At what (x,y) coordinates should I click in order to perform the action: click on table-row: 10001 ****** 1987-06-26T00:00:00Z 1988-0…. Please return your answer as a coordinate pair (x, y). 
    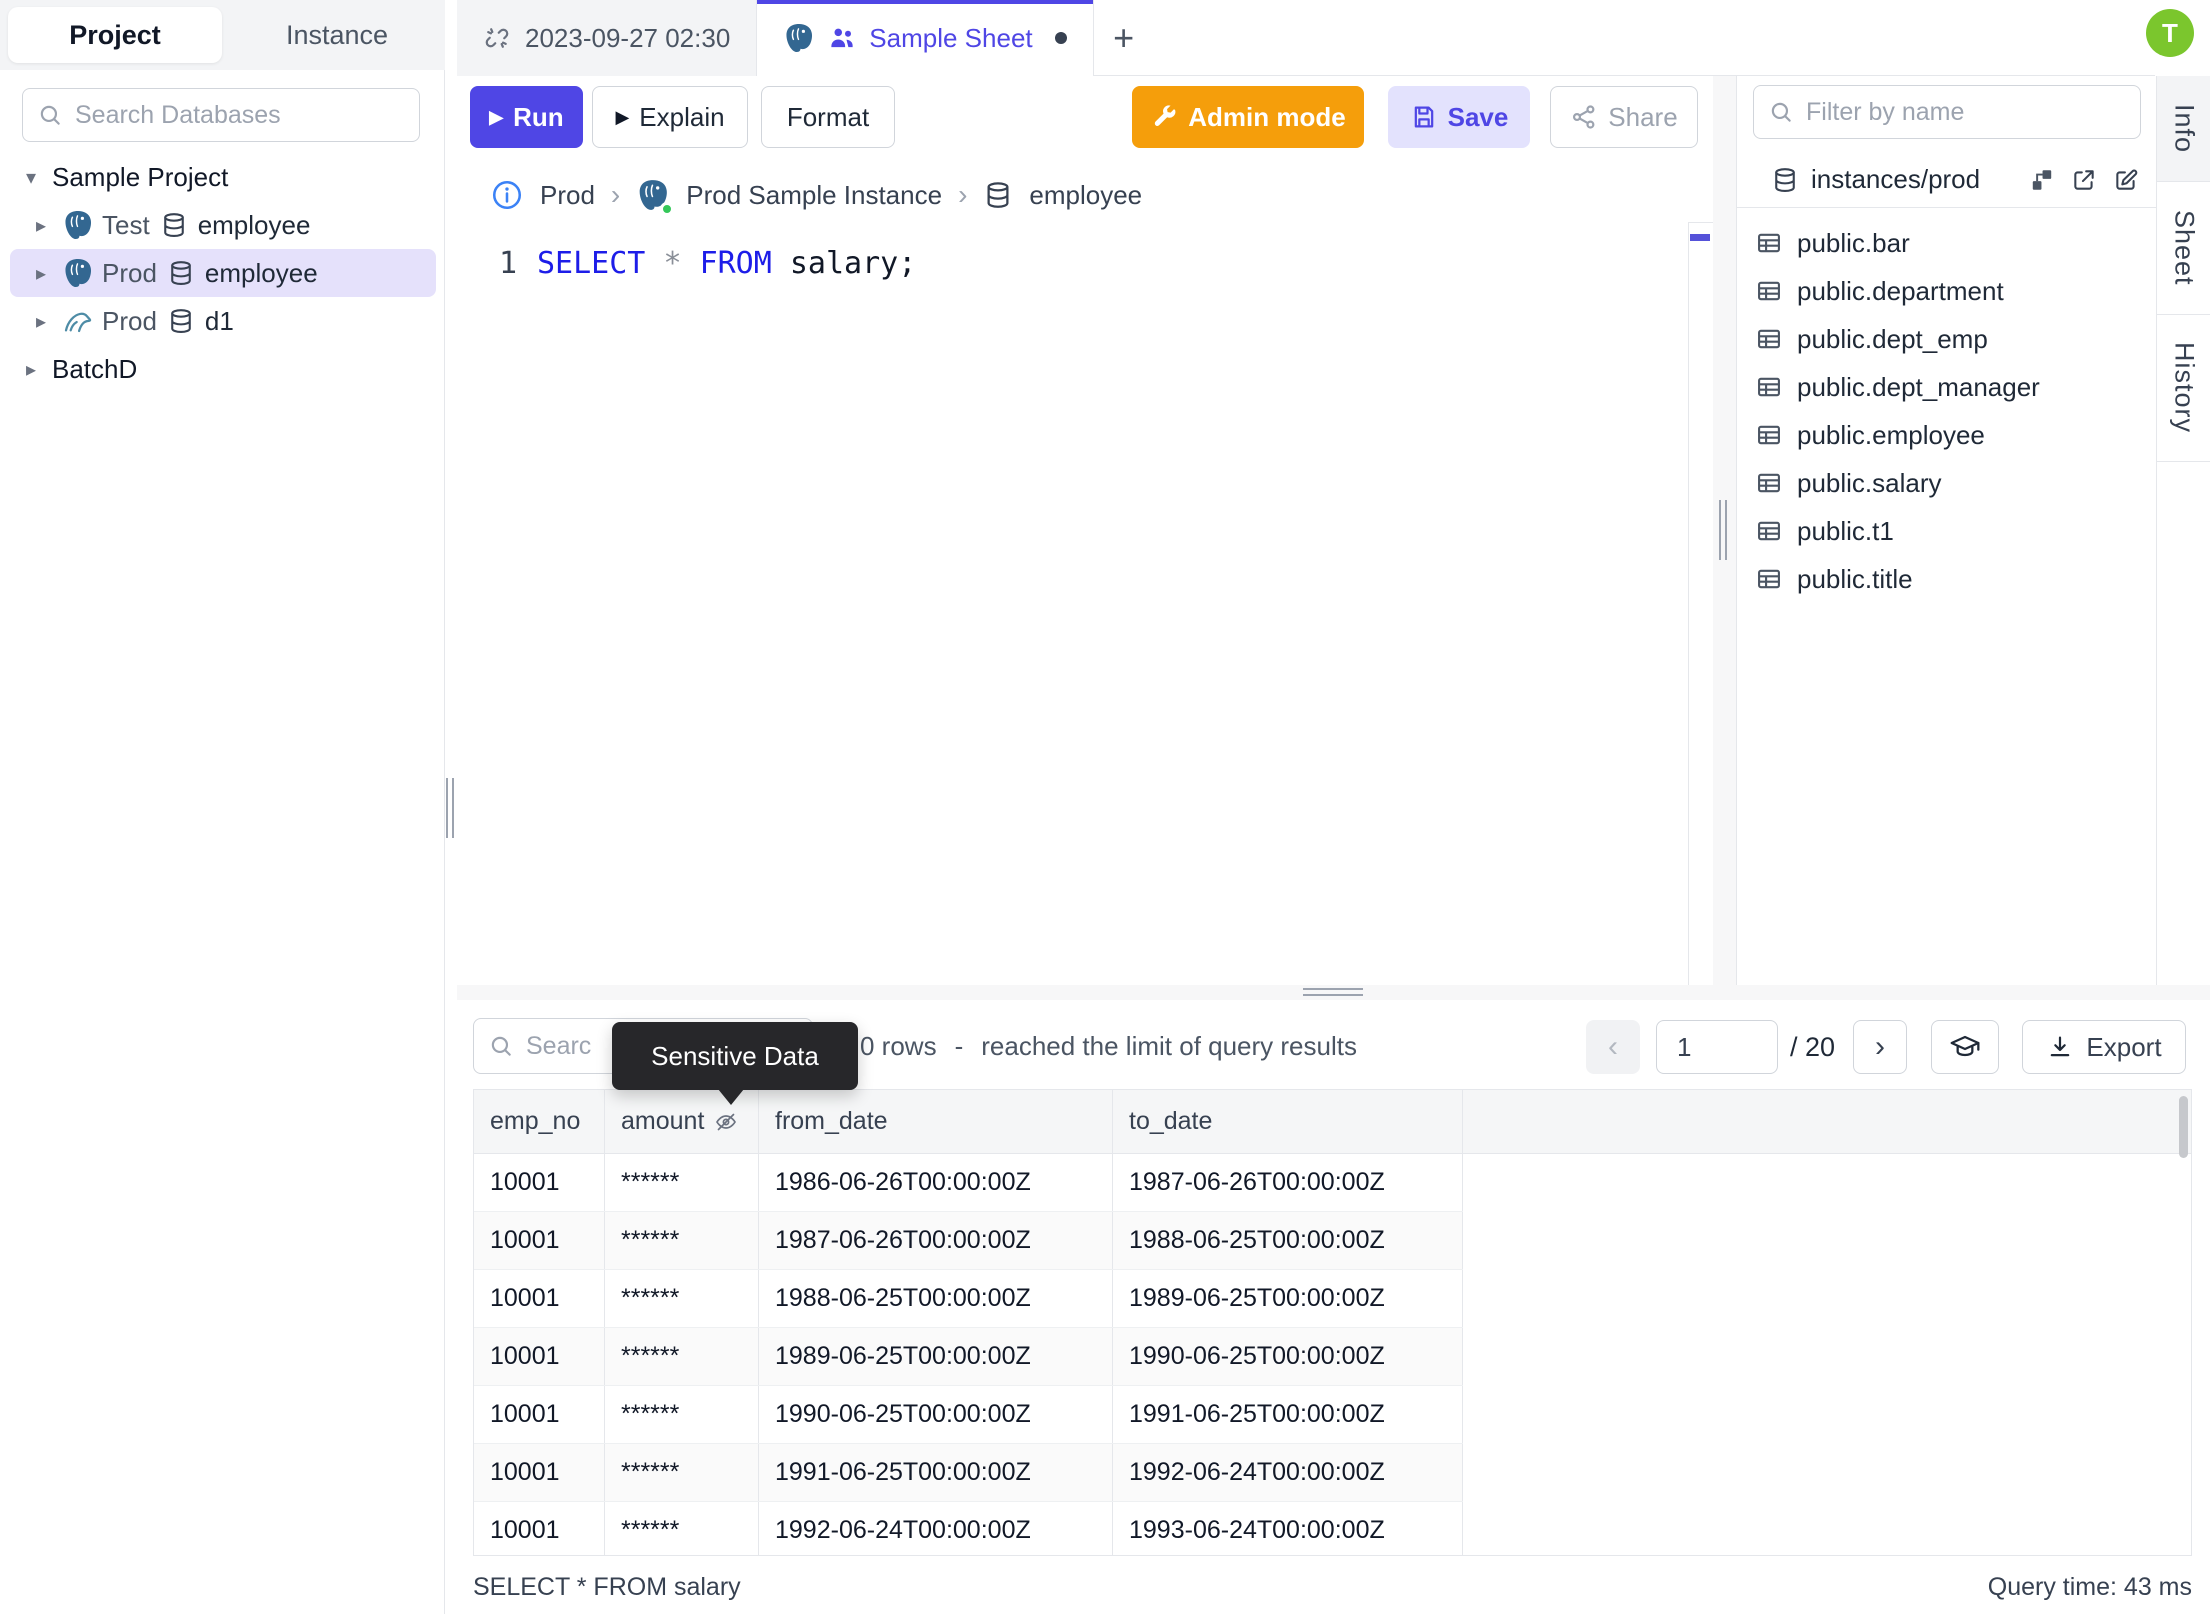
    Looking at the image, I should click on (968, 1241).